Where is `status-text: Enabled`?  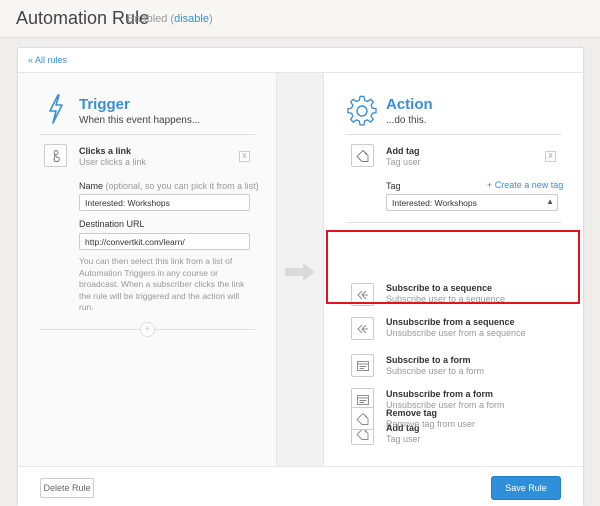
status-text: Enabled is located at coordinates (147, 19).